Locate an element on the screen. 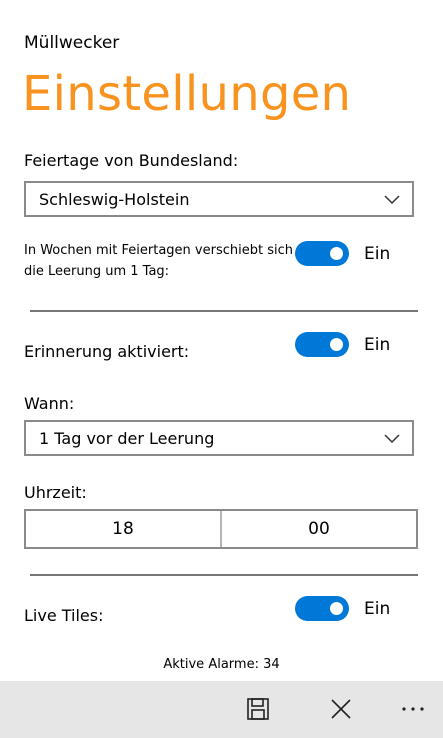  active-alarms-count: Aktive Alarme: 34 is located at coordinates (221, 664).